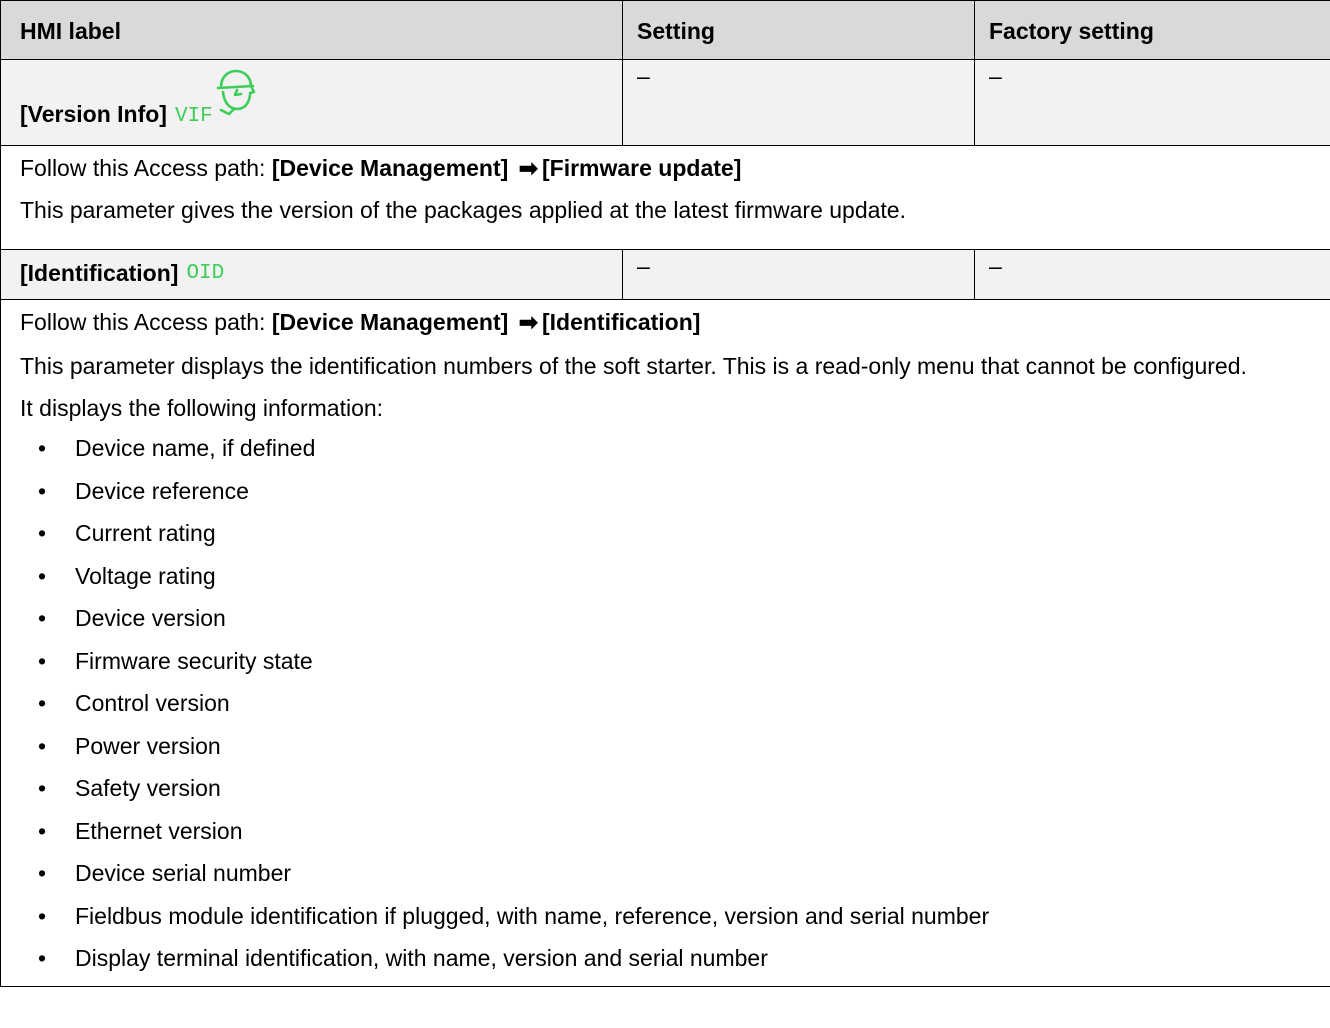 This screenshot has height=1028, width=1330. I want to click on table-row-identification: [Identification] OID – –, so click(665, 274).